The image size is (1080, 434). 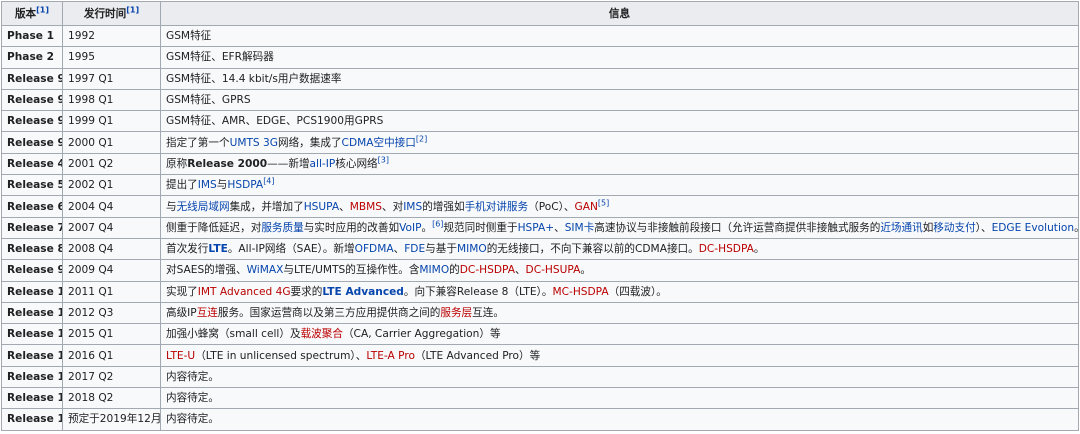 I want to click on info-text: 互连。, so click(x=488, y=313).